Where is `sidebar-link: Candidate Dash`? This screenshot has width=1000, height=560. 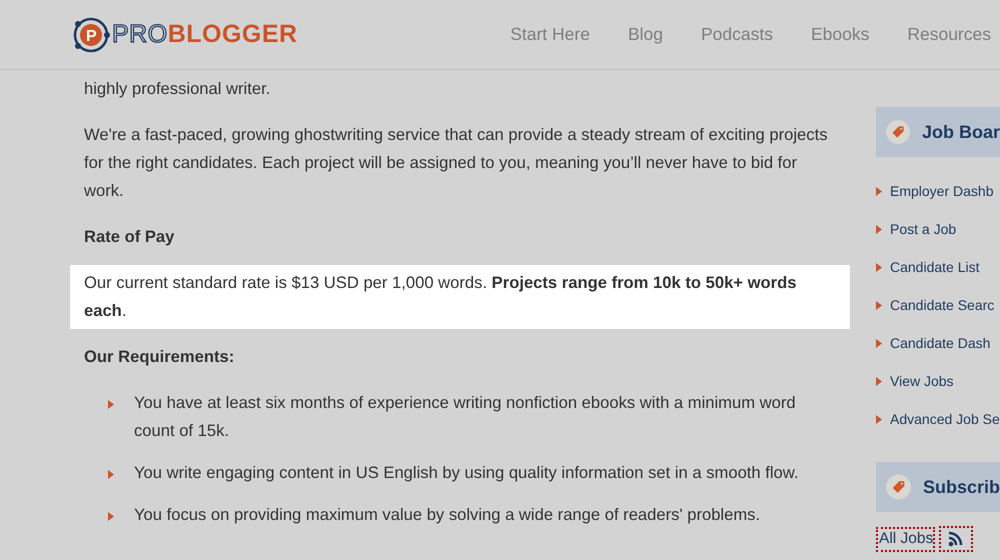
sidebar-link: Candidate Dash is located at coordinates (940, 343).